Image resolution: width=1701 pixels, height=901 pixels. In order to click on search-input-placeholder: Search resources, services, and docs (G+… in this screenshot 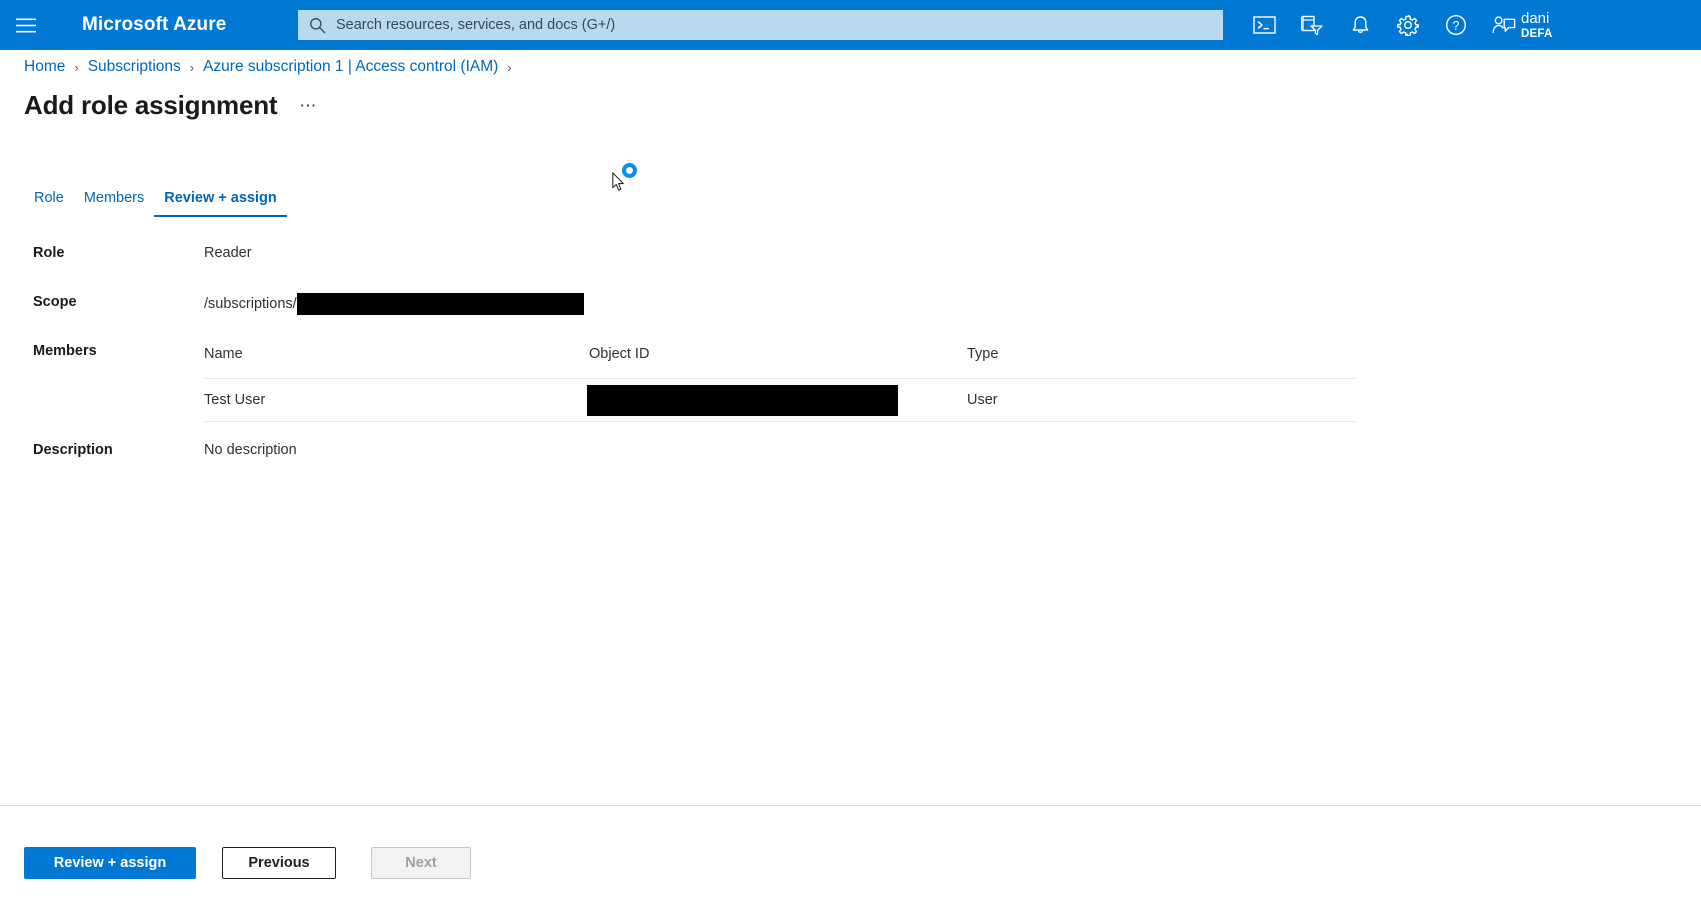, I will do `click(475, 25)`.